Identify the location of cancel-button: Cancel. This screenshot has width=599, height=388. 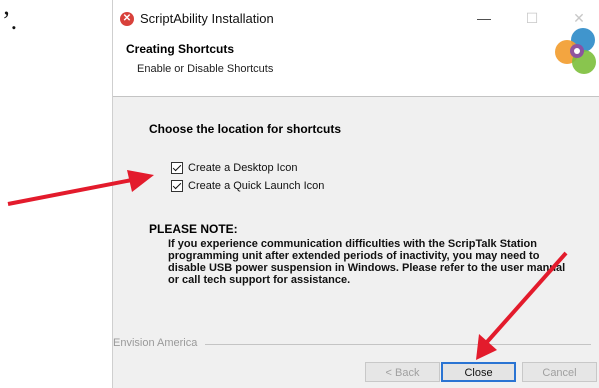
(559, 372).